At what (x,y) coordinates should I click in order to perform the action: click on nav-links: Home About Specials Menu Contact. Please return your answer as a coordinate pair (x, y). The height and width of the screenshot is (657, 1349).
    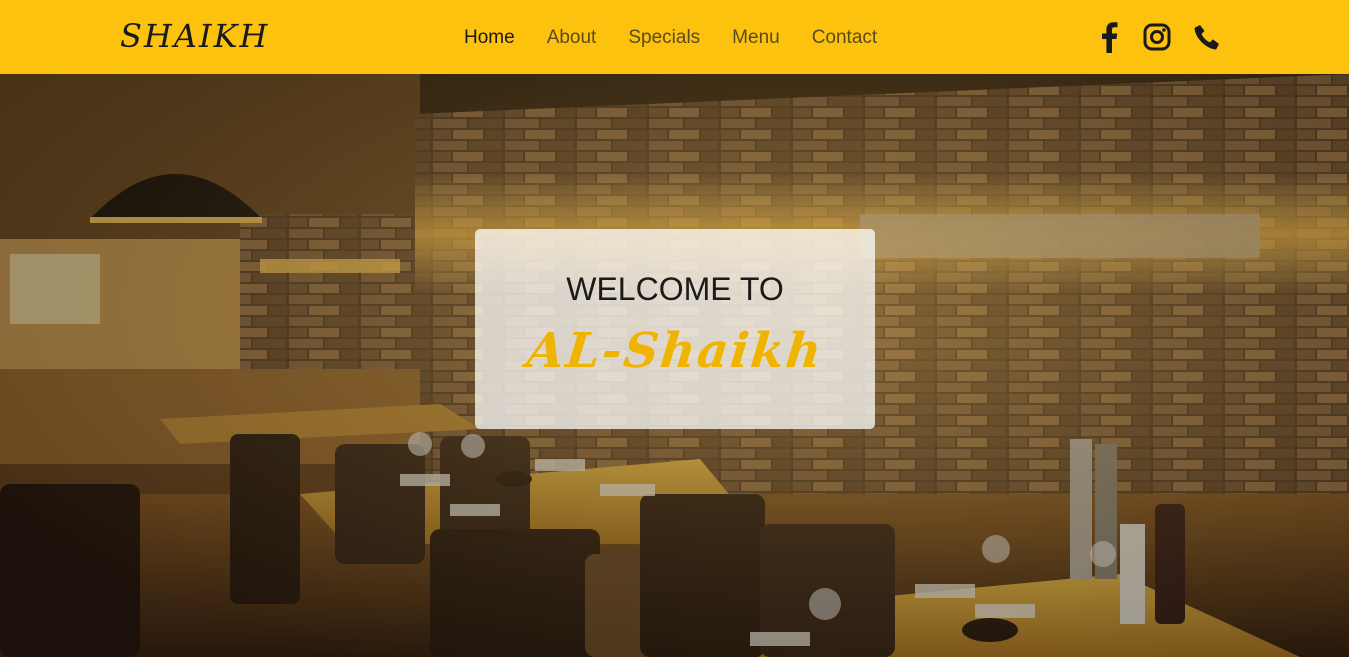
    Looking at the image, I should click on (670, 38).